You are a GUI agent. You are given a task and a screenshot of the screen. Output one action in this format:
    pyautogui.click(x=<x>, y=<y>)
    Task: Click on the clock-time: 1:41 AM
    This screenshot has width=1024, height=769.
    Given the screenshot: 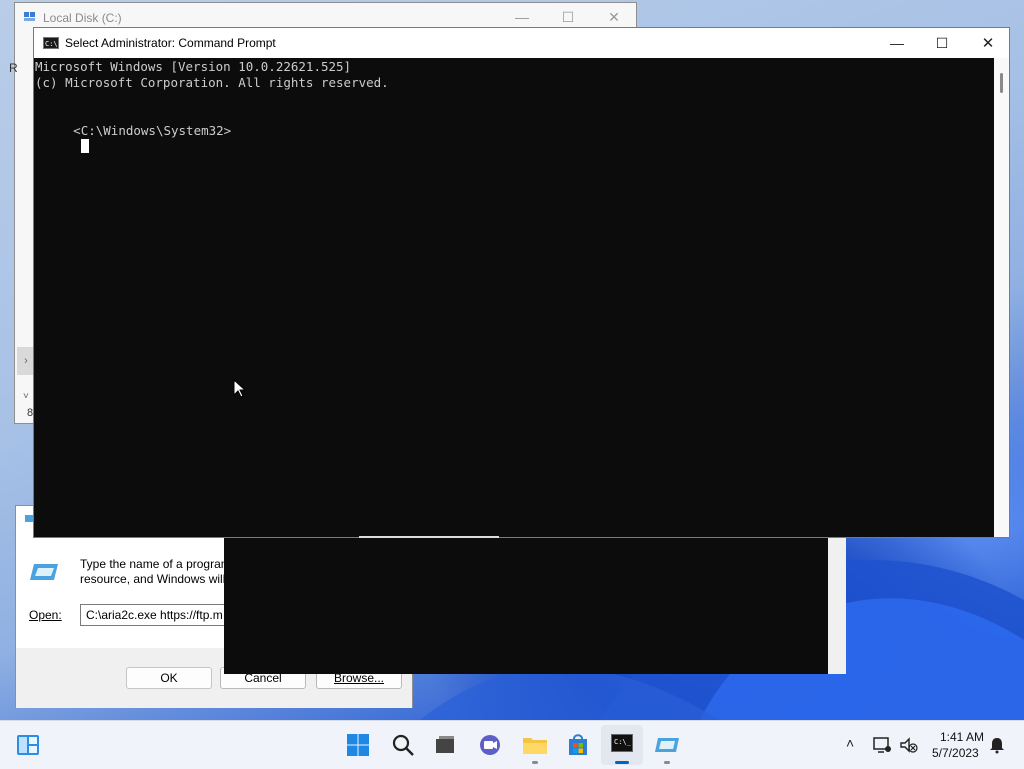 What is the action you would take?
    pyautogui.click(x=962, y=737)
    